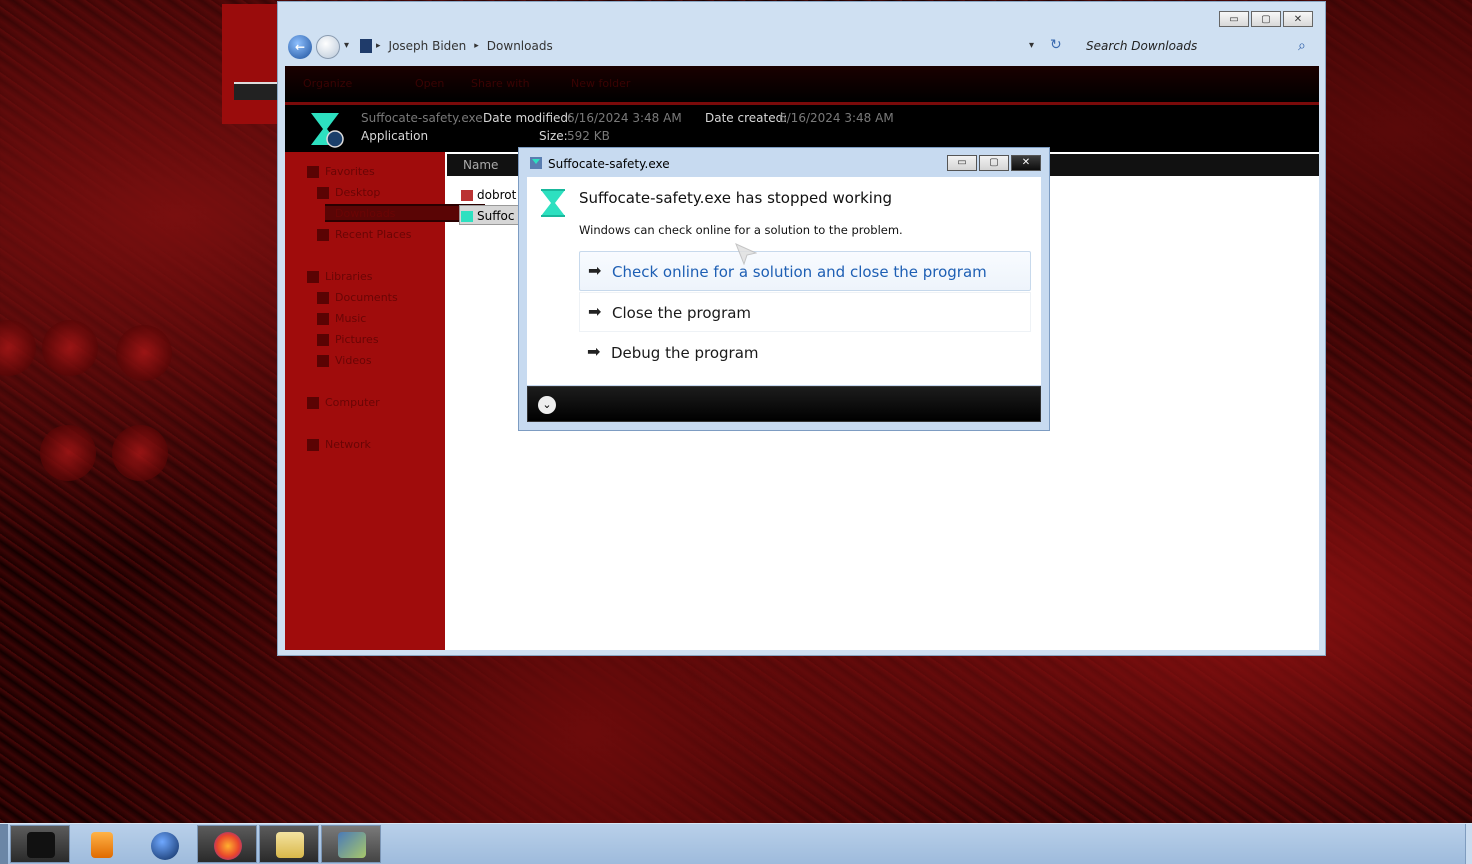  I want to click on command-bar: Organize Open Share with New folder, so click(802, 85).